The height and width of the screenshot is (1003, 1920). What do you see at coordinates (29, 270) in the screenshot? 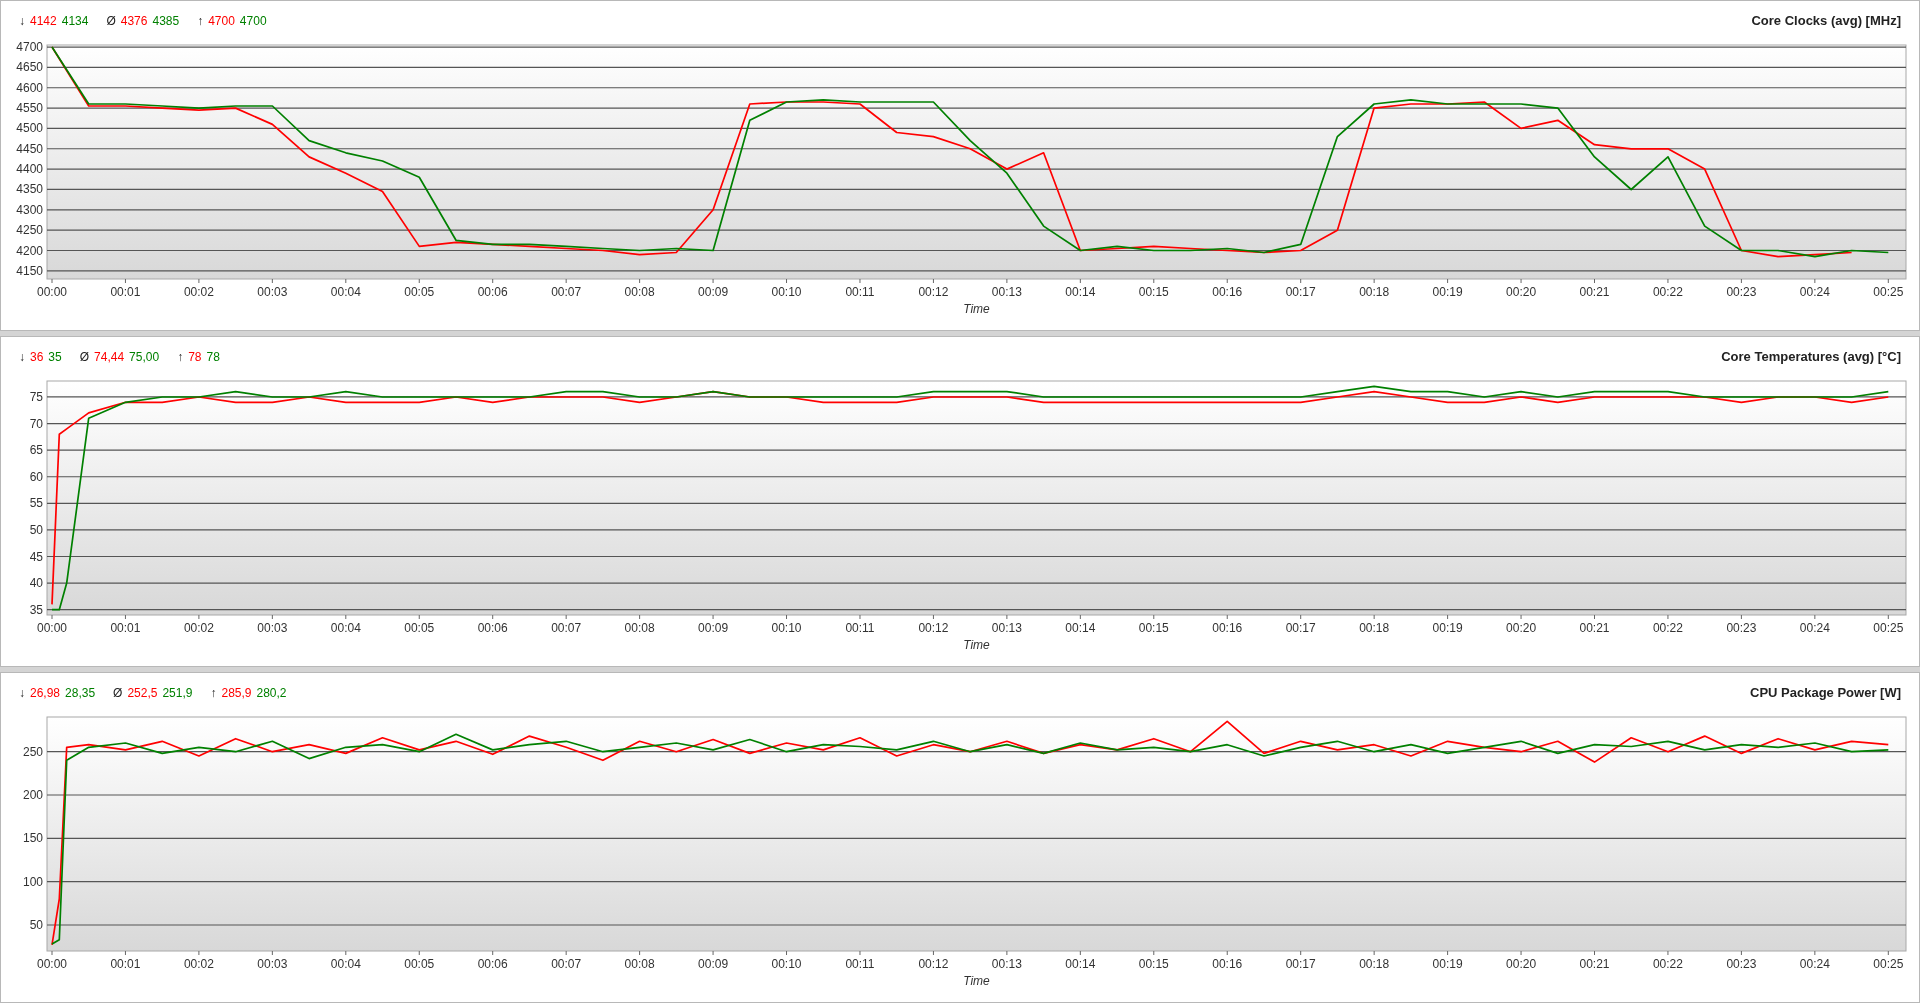
I see `y-axis-label: 4150` at bounding box center [29, 270].